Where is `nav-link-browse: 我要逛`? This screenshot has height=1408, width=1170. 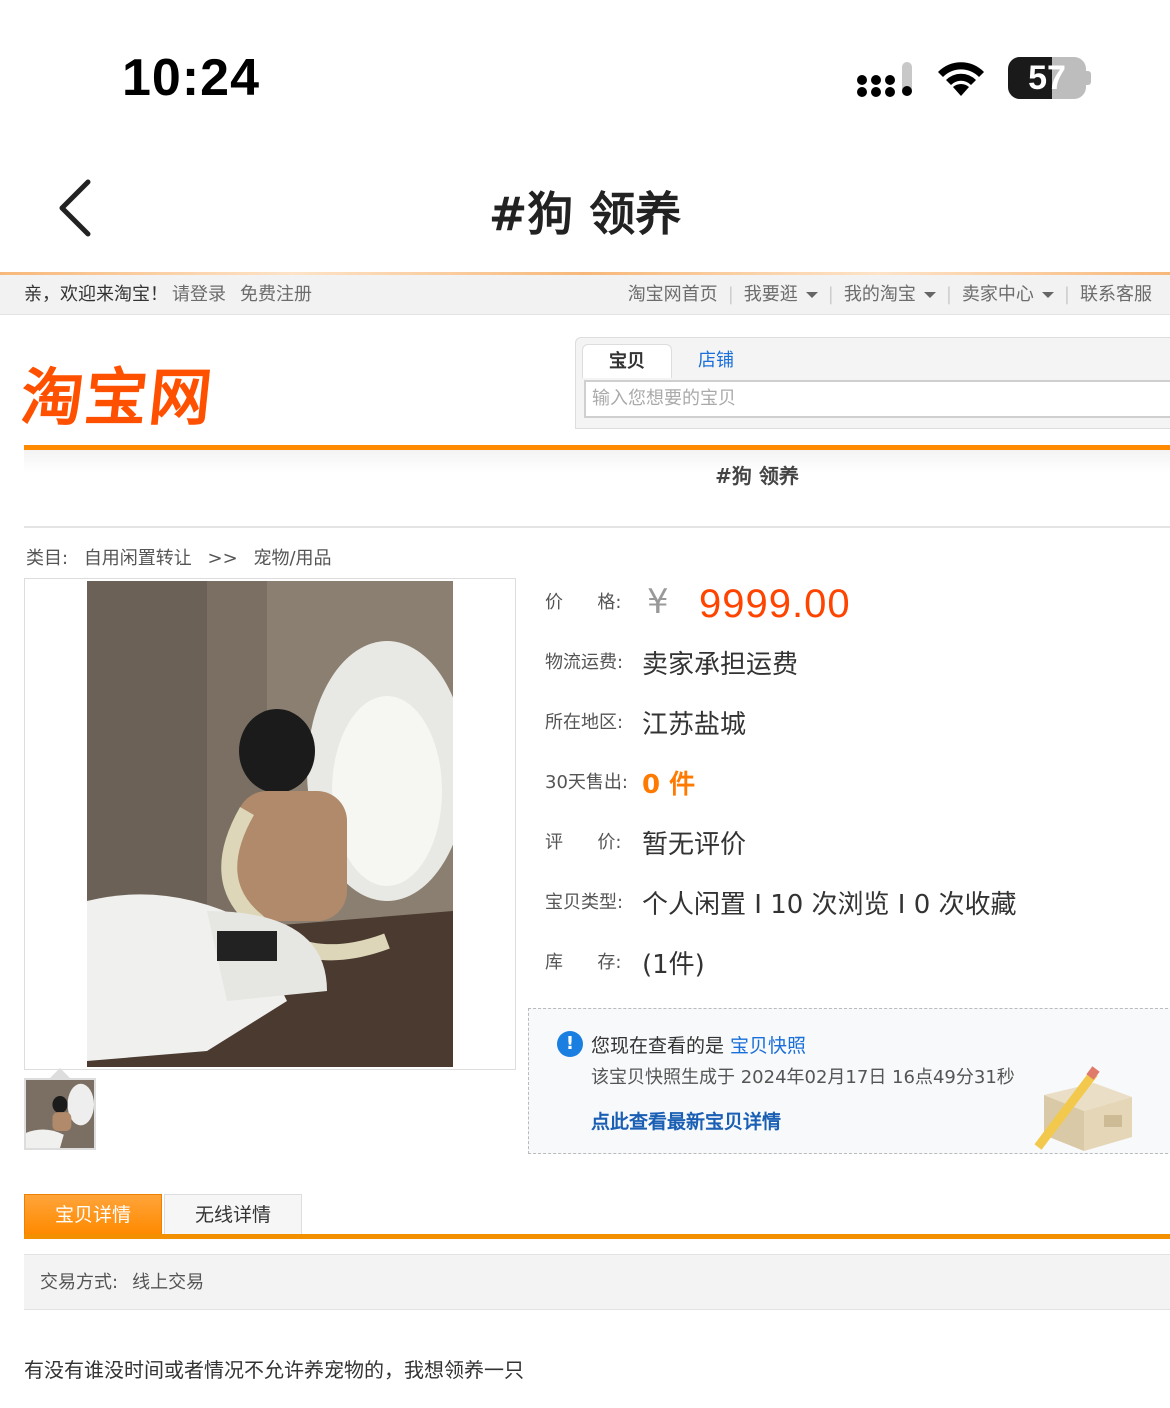
nav-link-browse: 我要逛 is located at coordinates (781, 295).